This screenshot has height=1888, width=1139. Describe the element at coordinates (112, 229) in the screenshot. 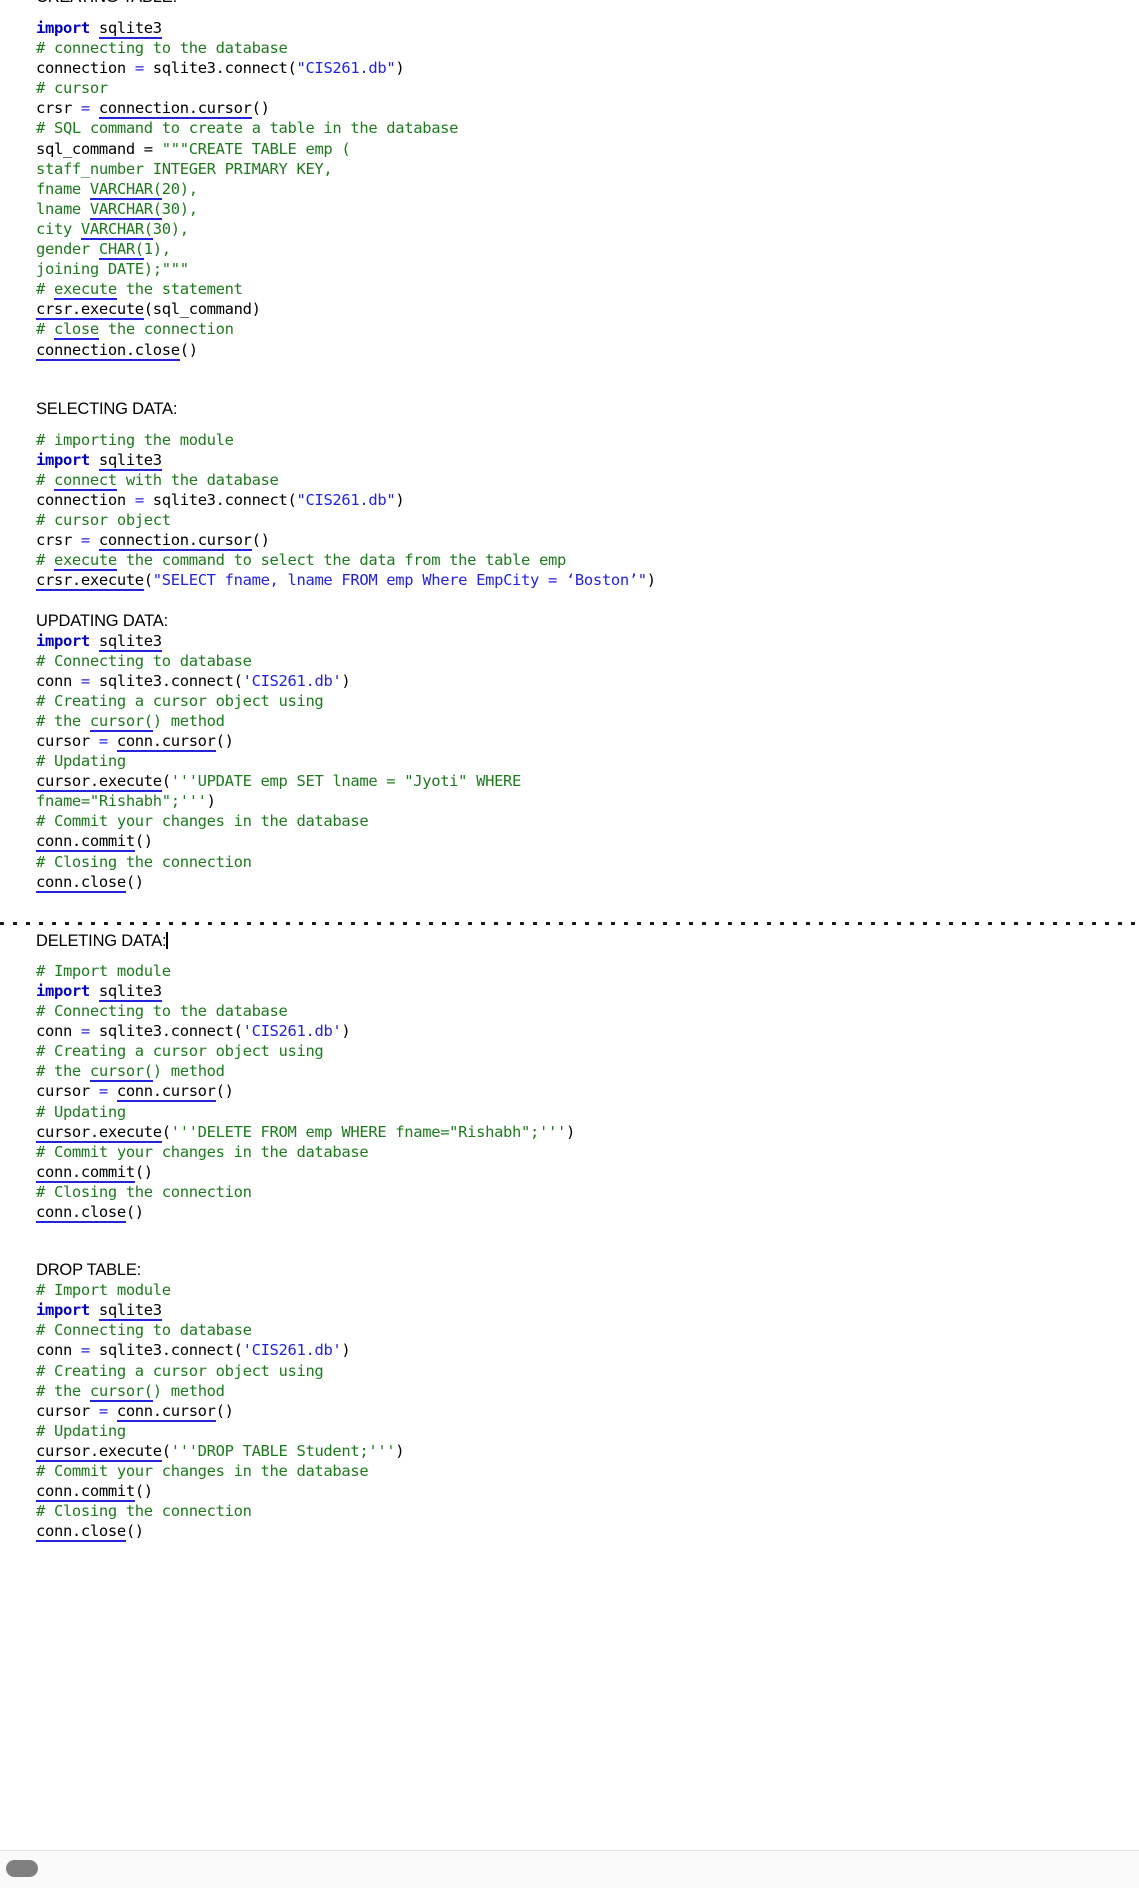

I see `code-line: city VARCHAR(30),` at that location.